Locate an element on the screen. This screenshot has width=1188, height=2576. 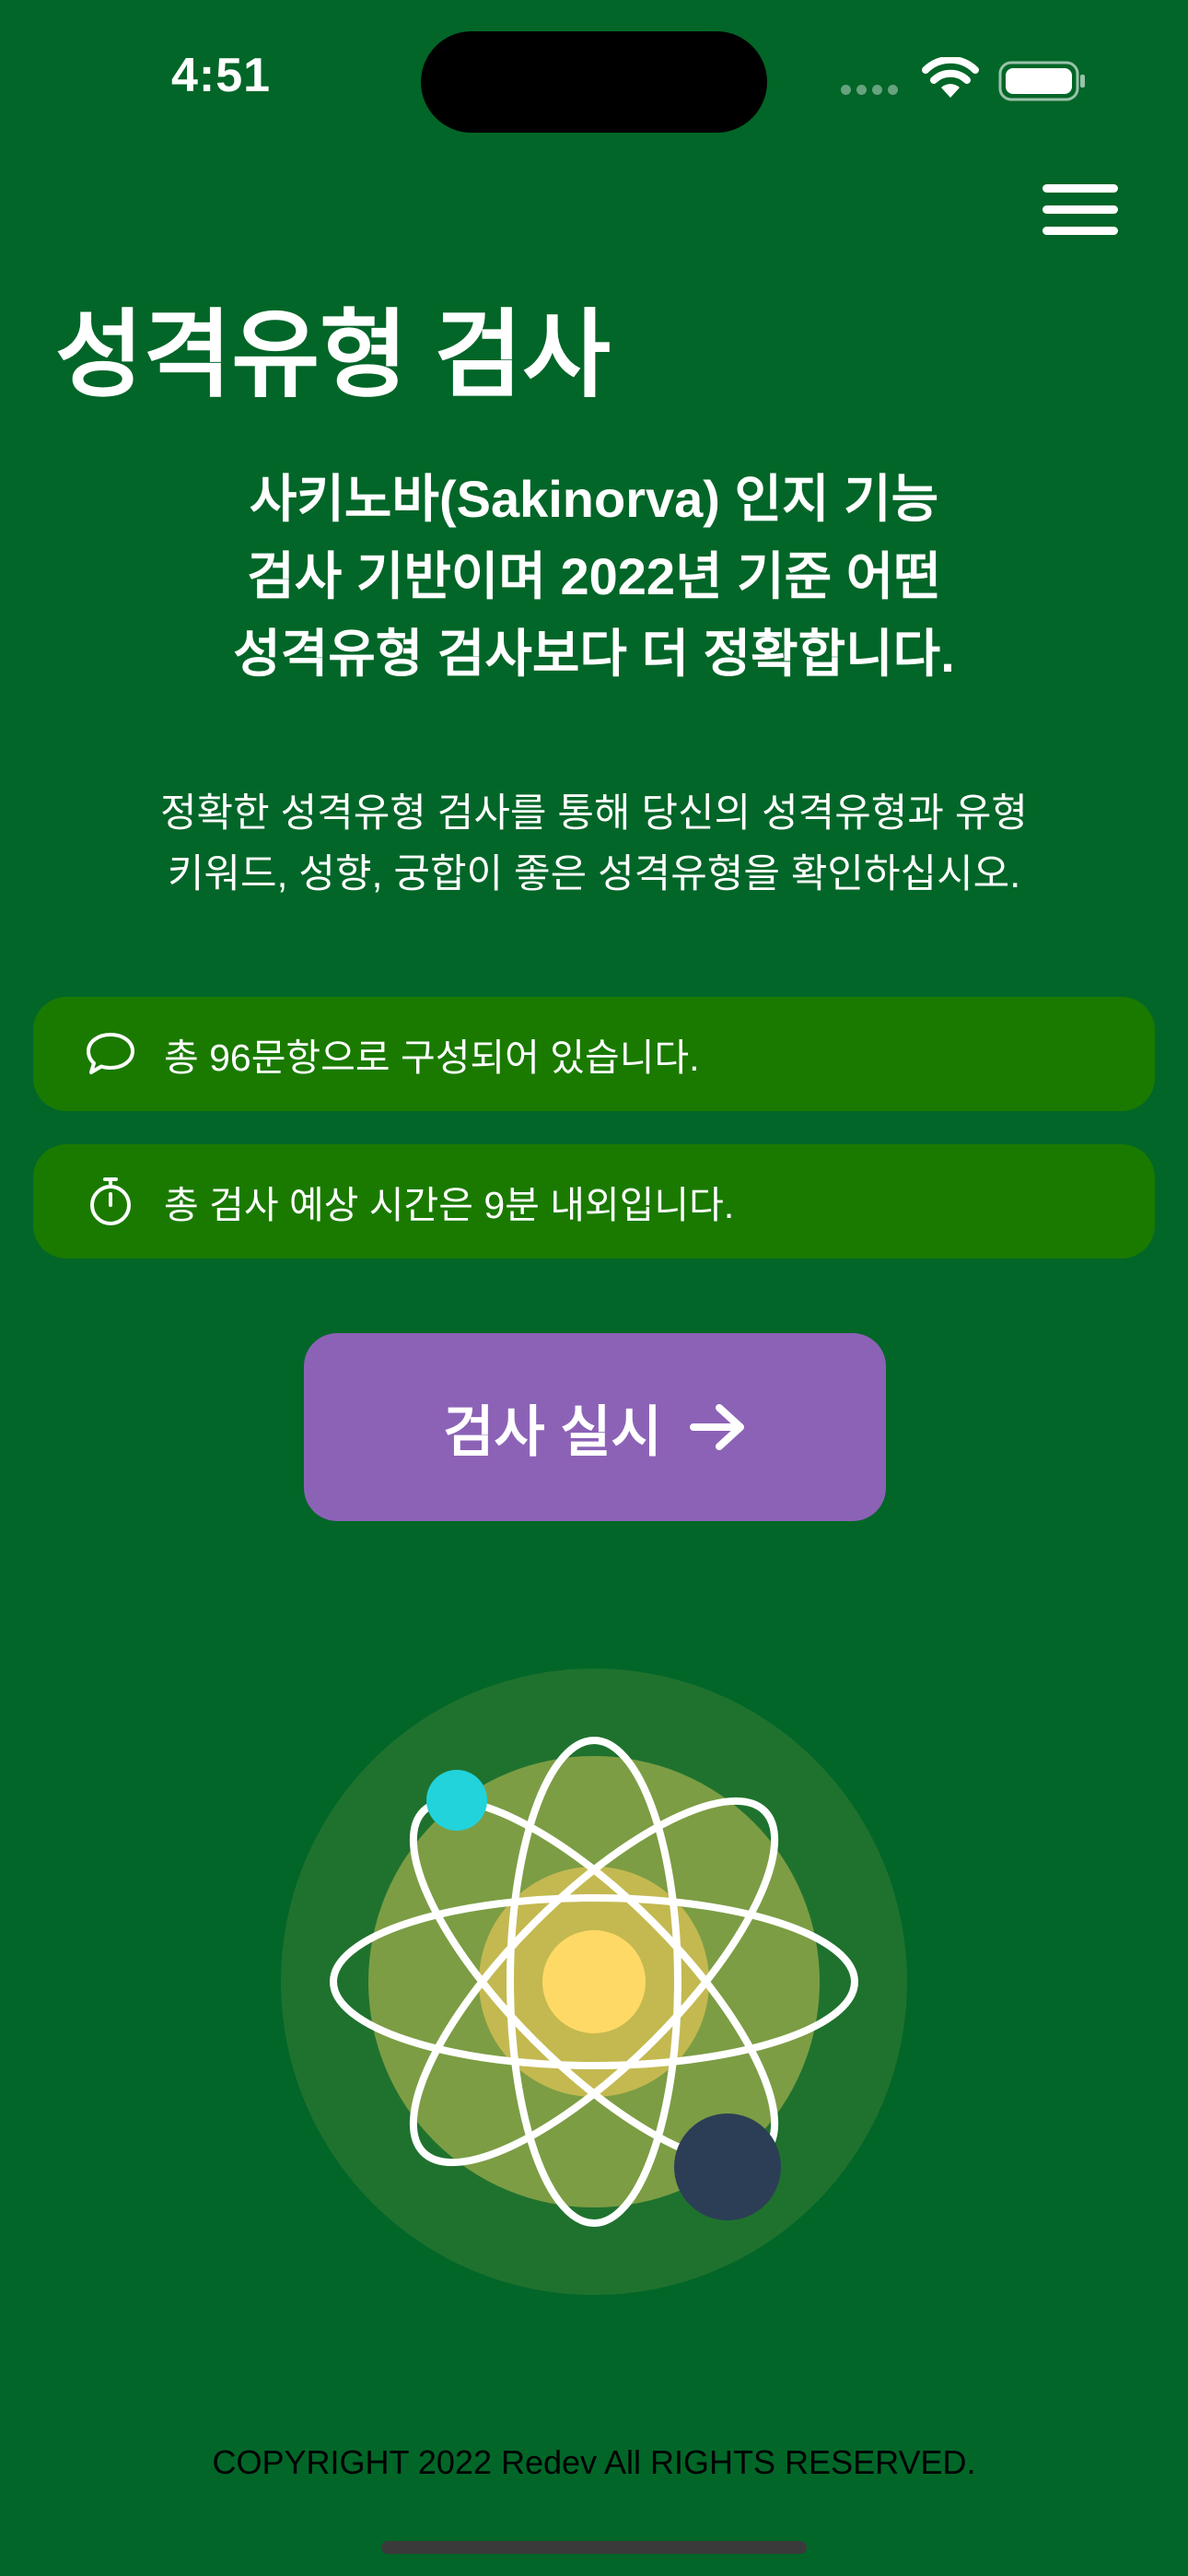
info-card-duration: 총 검사 예상 시간은 9분 내외입니다. is located at coordinates (594, 1201).